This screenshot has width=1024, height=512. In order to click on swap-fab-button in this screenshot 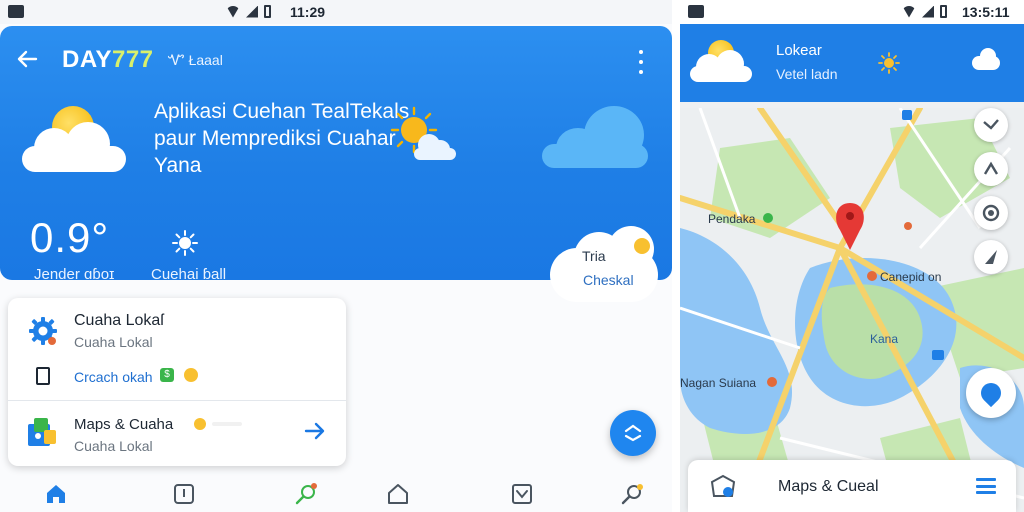, I will do `click(633, 433)`.